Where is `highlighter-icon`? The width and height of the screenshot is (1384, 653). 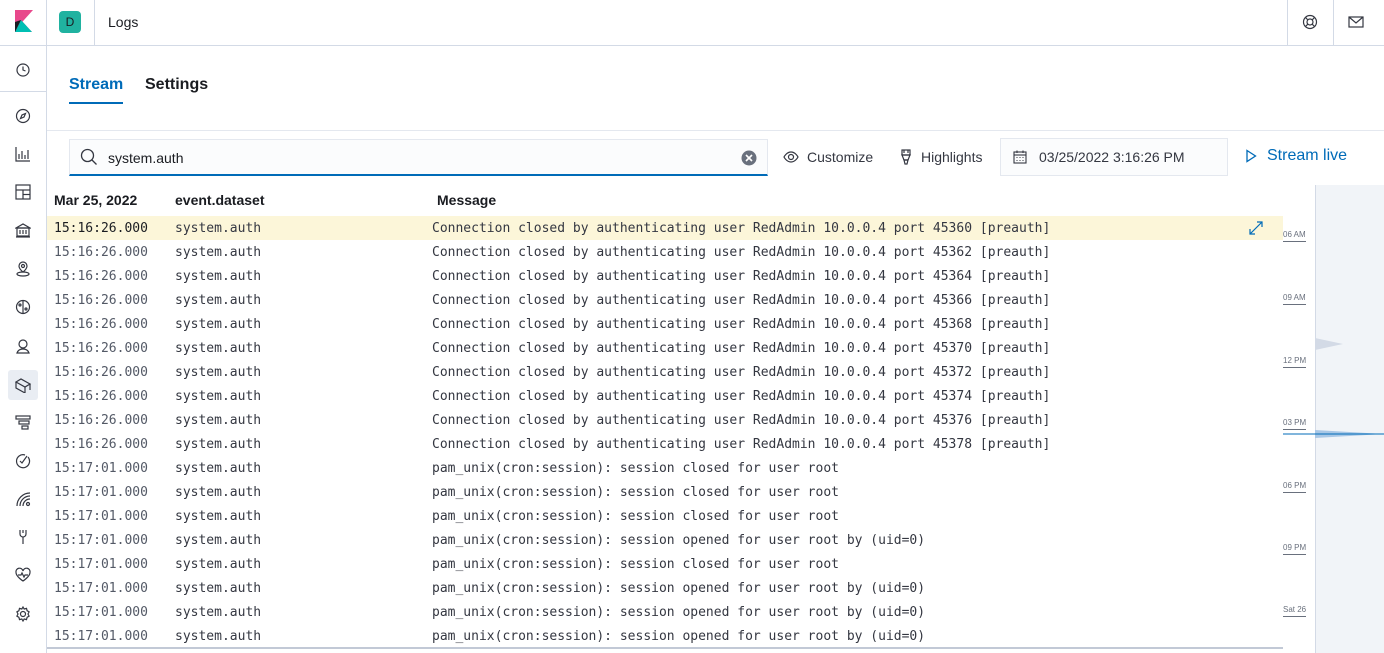 highlighter-icon is located at coordinates (906, 157).